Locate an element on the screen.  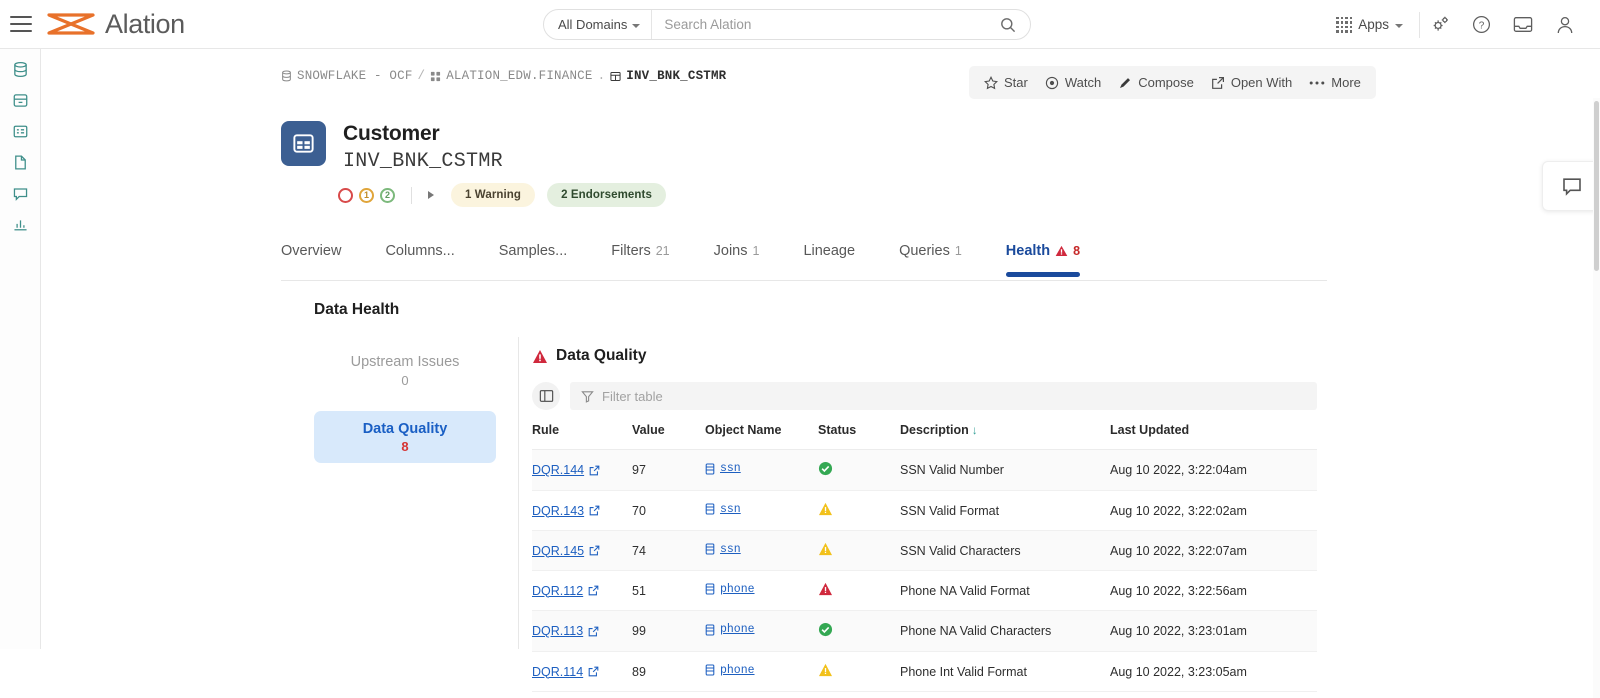
column-header-object-name: Object Name is located at coordinates (761, 433).